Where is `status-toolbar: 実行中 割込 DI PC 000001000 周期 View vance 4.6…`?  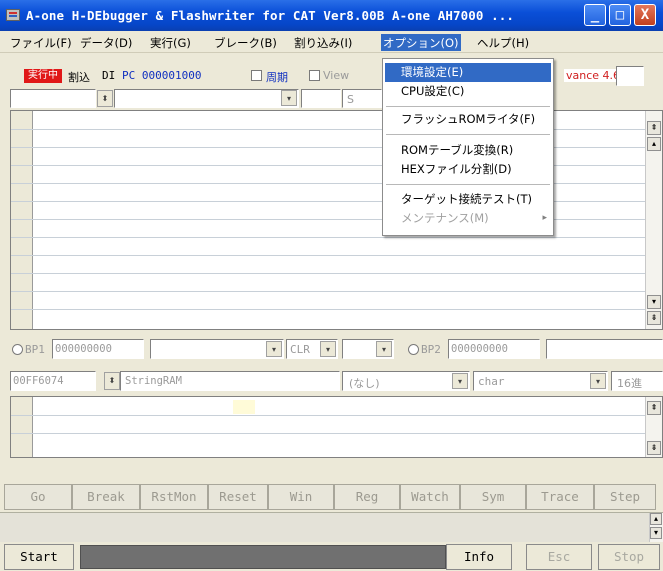 status-toolbar: 実行中 割込 DI PC 000001000 周期 View vance 4.6… is located at coordinates (331, 76).